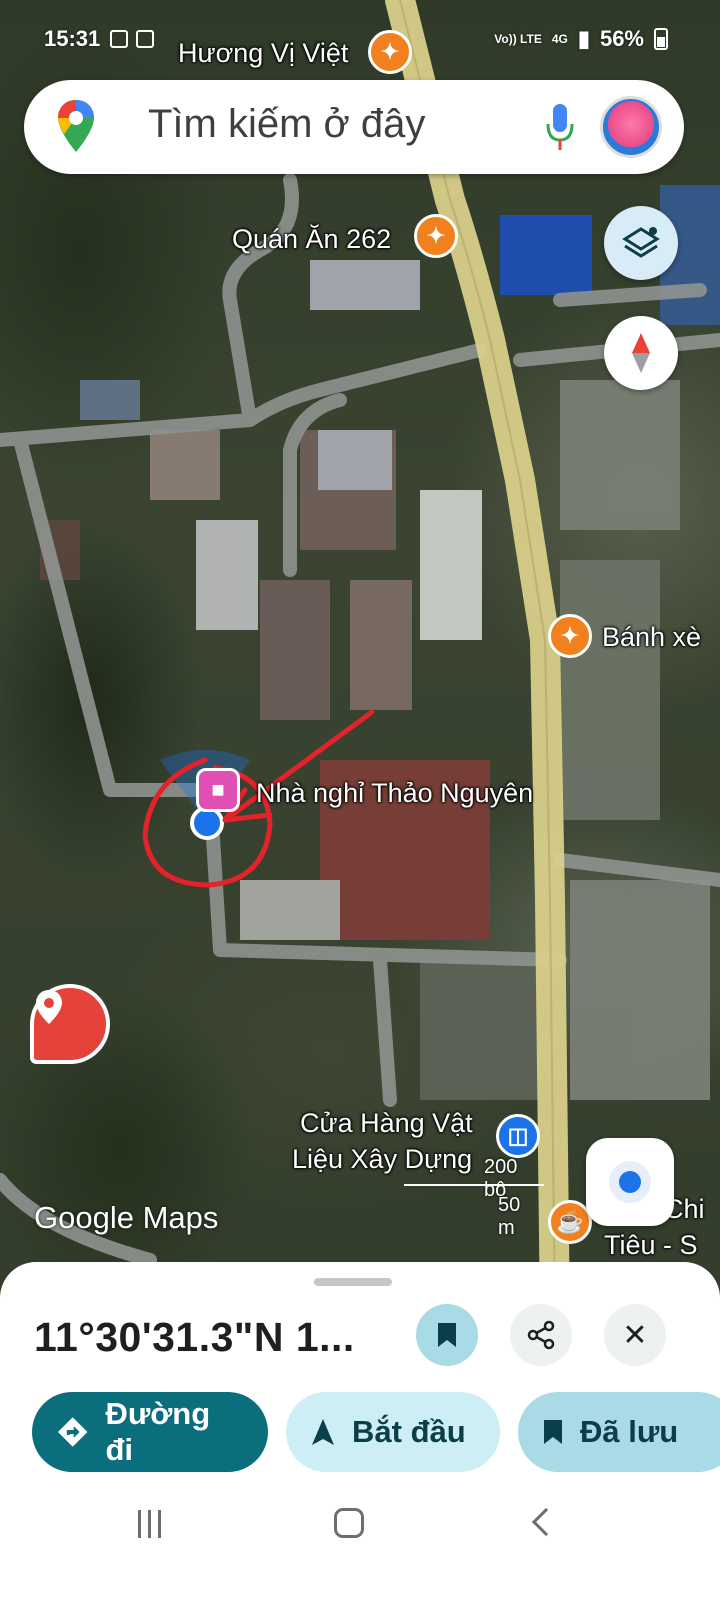 The width and height of the screenshot is (720, 1600). I want to click on save-place-button, so click(447, 1335).